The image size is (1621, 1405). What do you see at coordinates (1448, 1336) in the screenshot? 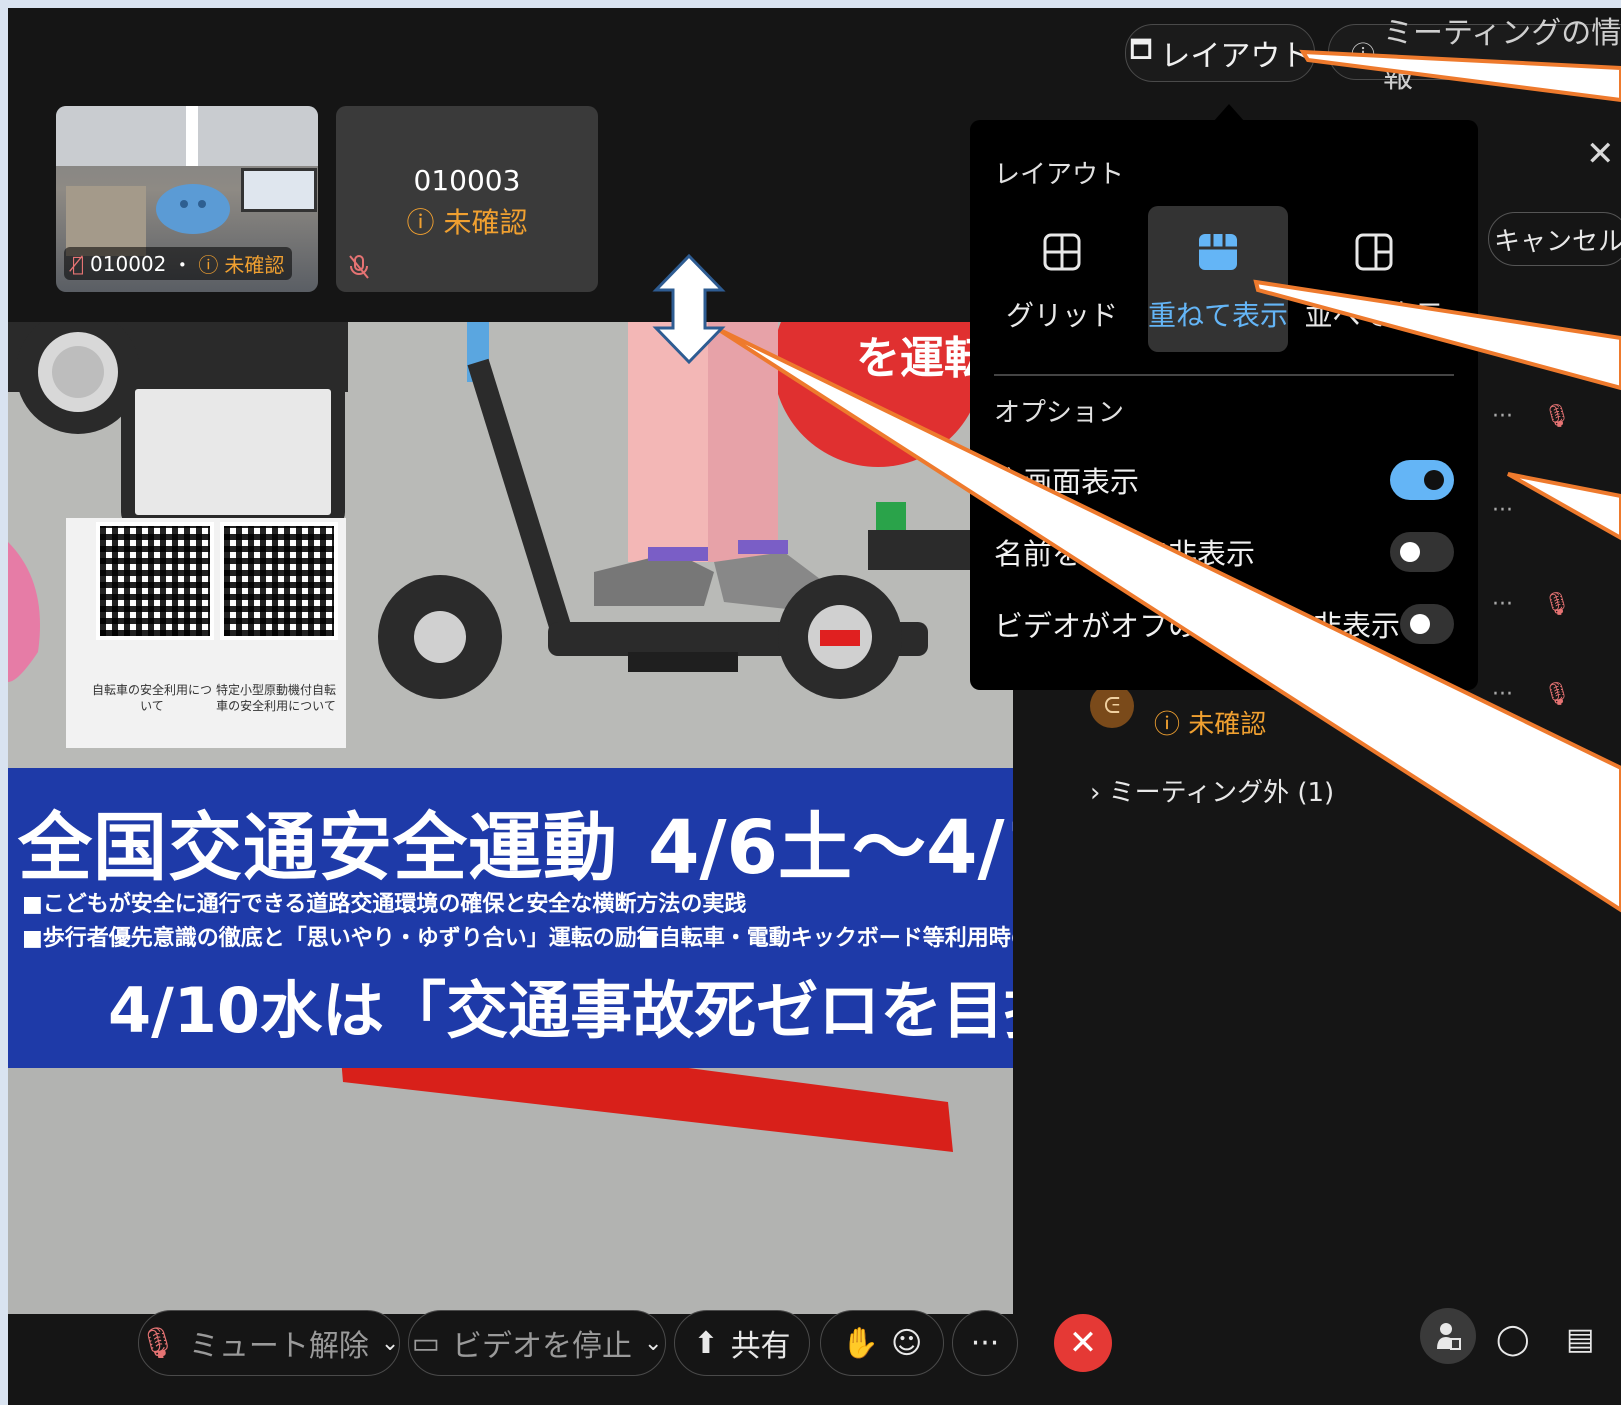
I see `participants-icon` at bounding box center [1448, 1336].